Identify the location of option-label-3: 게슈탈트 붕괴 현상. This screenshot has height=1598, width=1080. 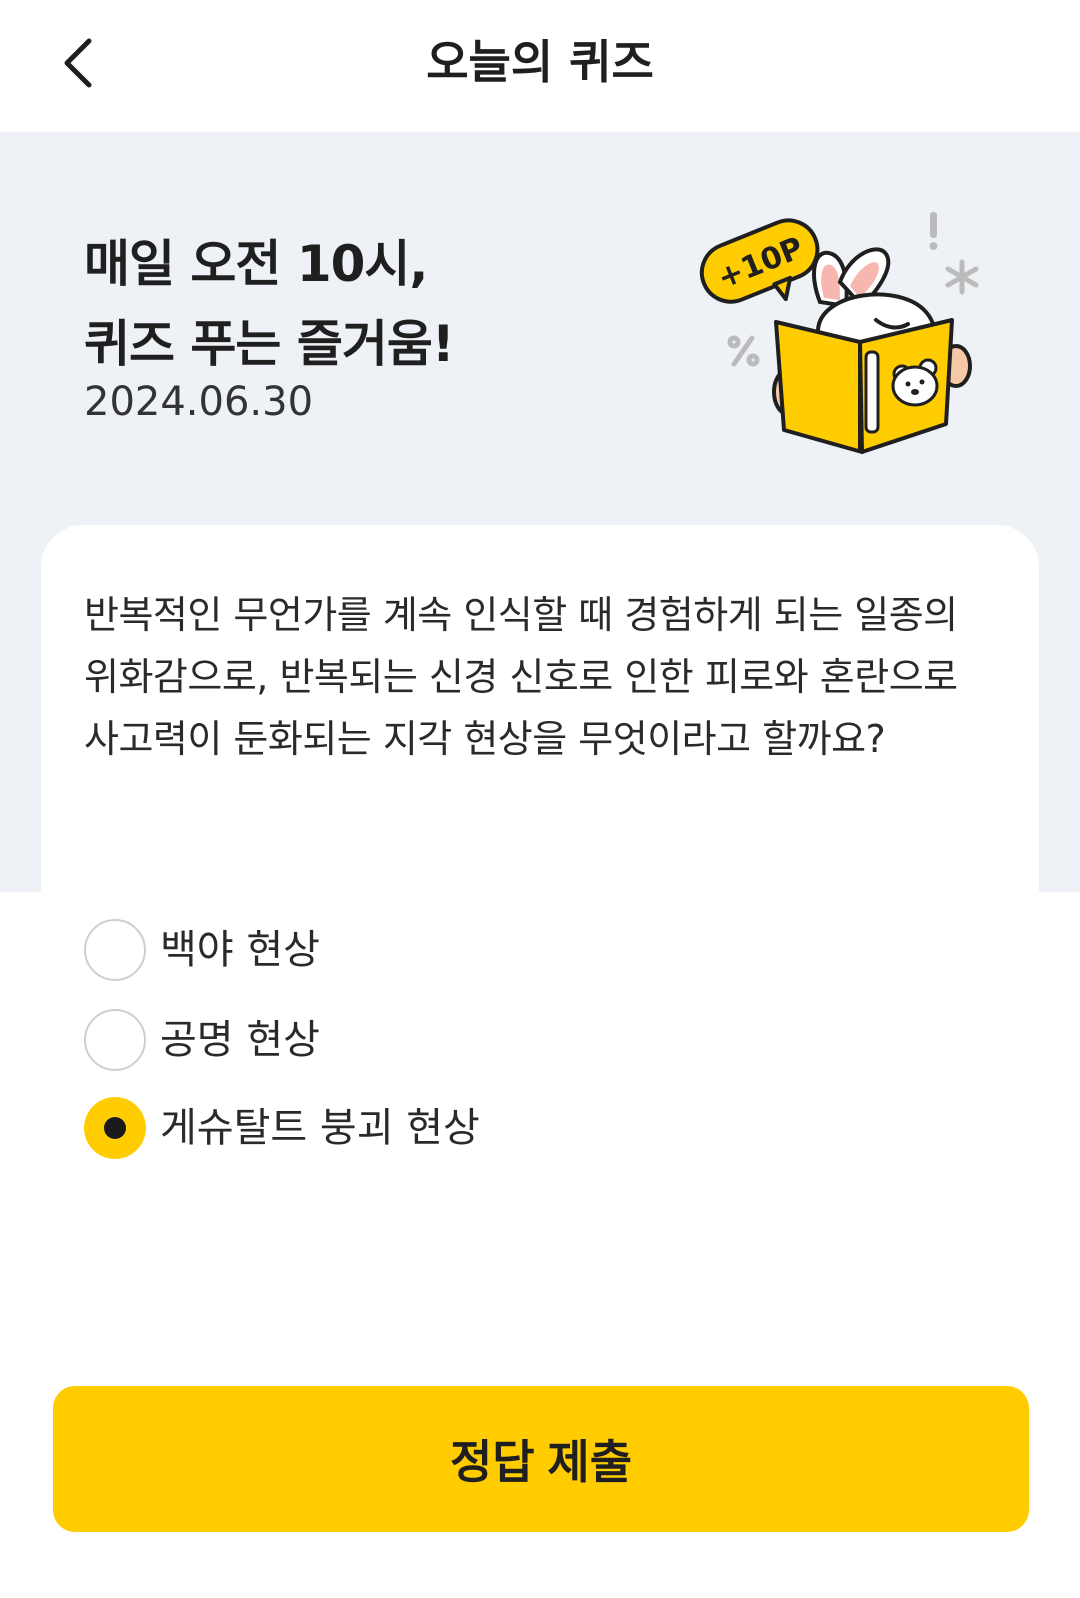
(320, 1128).